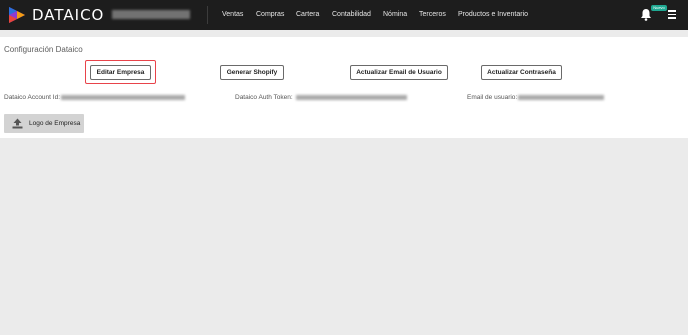 This screenshot has height=335, width=688. I want to click on generate-shopify-button: Generar Shopify, so click(252, 72).